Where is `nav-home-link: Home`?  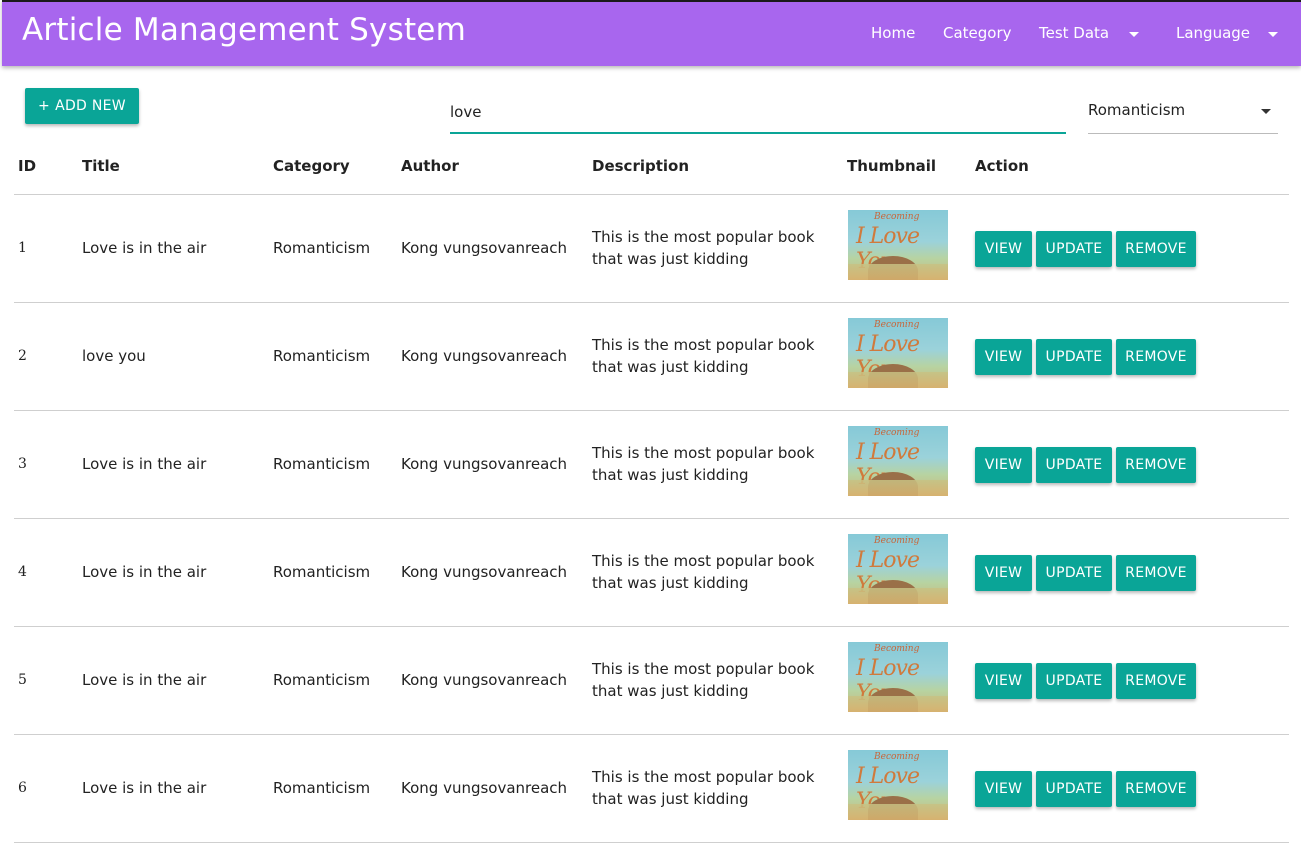
nav-home-link: Home is located at coordinates (893, 33).